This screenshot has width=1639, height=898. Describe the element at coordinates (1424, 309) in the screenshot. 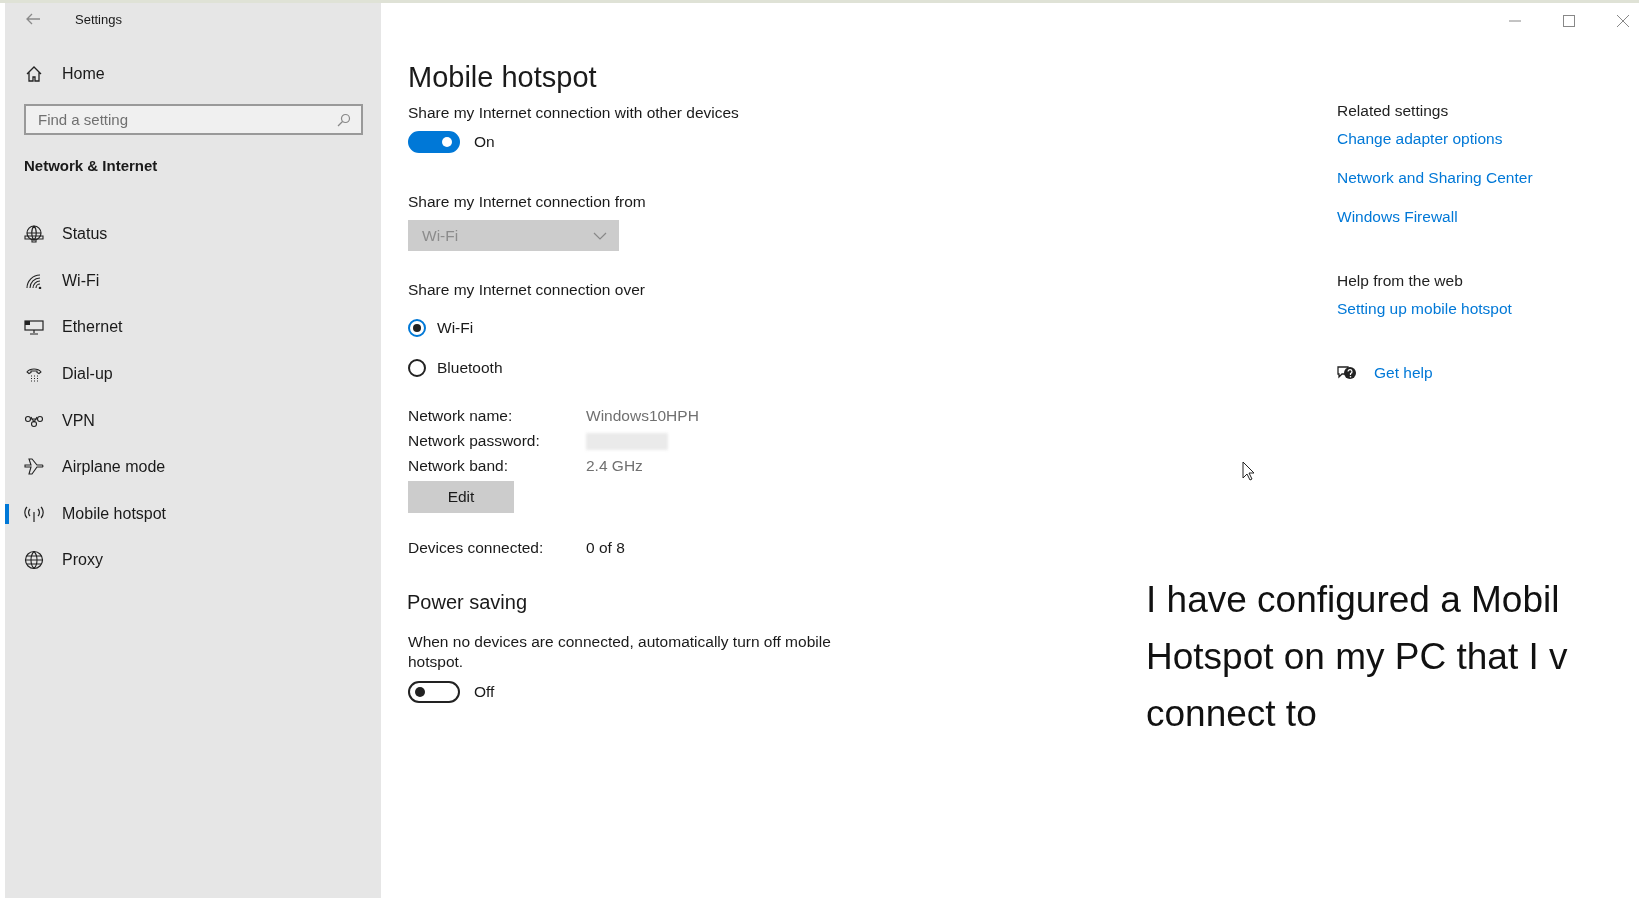

I see `help-link: Setting up mobile hotspot` at that location.